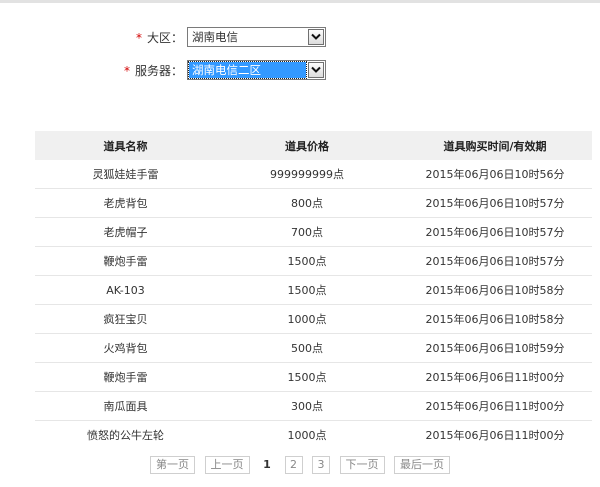 Image resolution: width=600 pixels, height=487 pixels. I want to click on header-item-name: 道具名称, so click(125, 145).